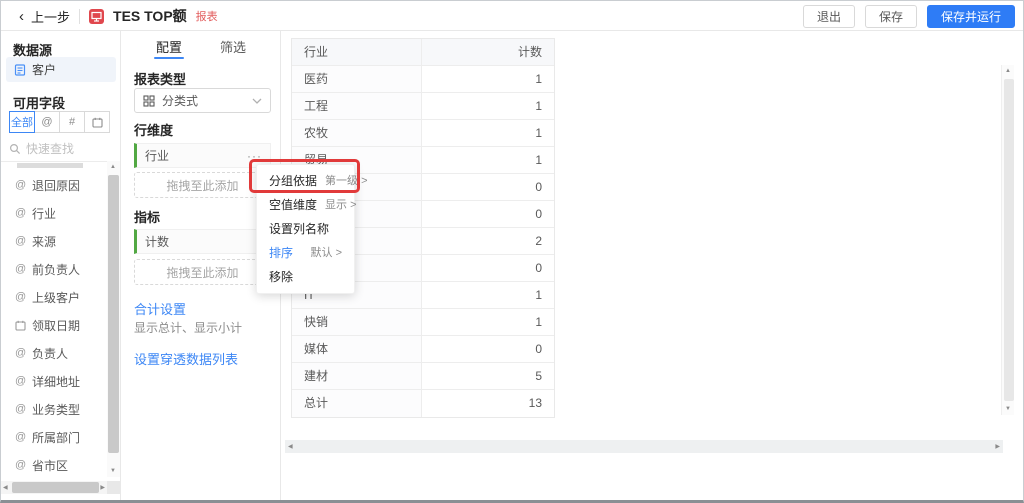 This screenshot has width=1024, height=503. I want to click on field-label: 省市区, so click(50, 465).